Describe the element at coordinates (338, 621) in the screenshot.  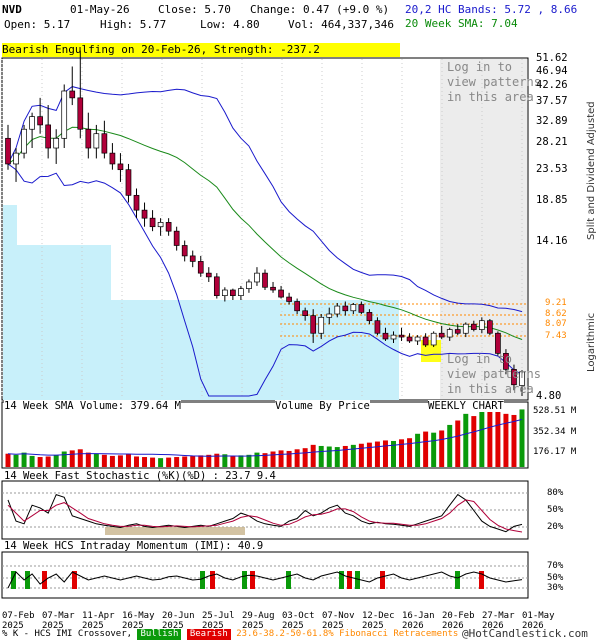
I see `x-tick-label: 07-Nov 2025` at that location.